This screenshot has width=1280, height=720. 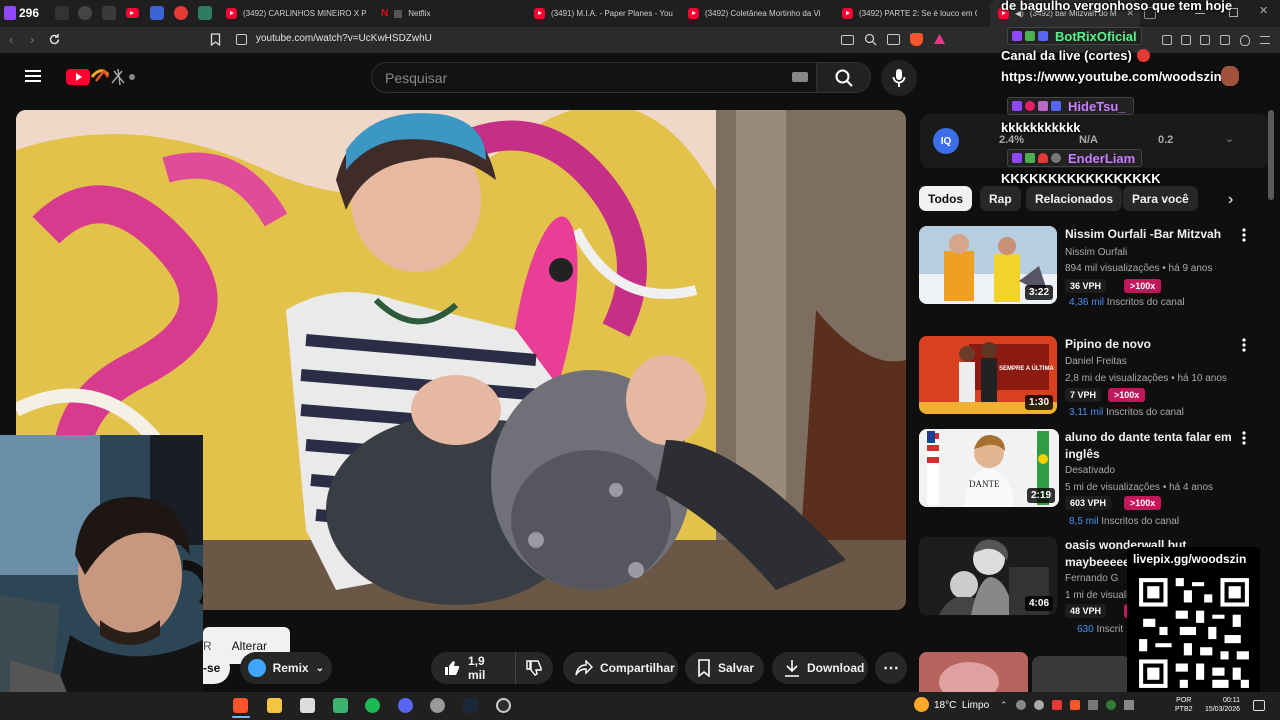 What do you see at coordinates (473, 668) in the screenshot?
I see `like-button: 1,9 mil` at bounding box center [473, 668].